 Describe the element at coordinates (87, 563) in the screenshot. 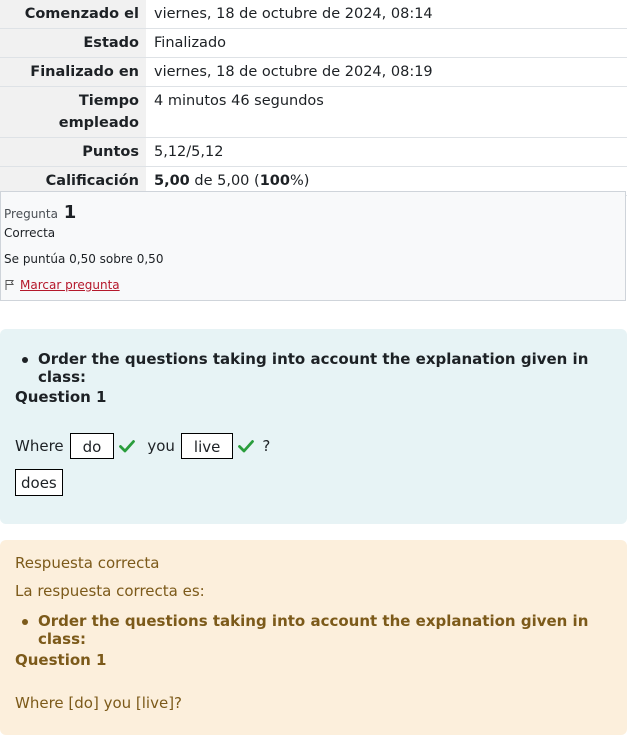

I see `feedback-result: Respuesta correcta` at that location.